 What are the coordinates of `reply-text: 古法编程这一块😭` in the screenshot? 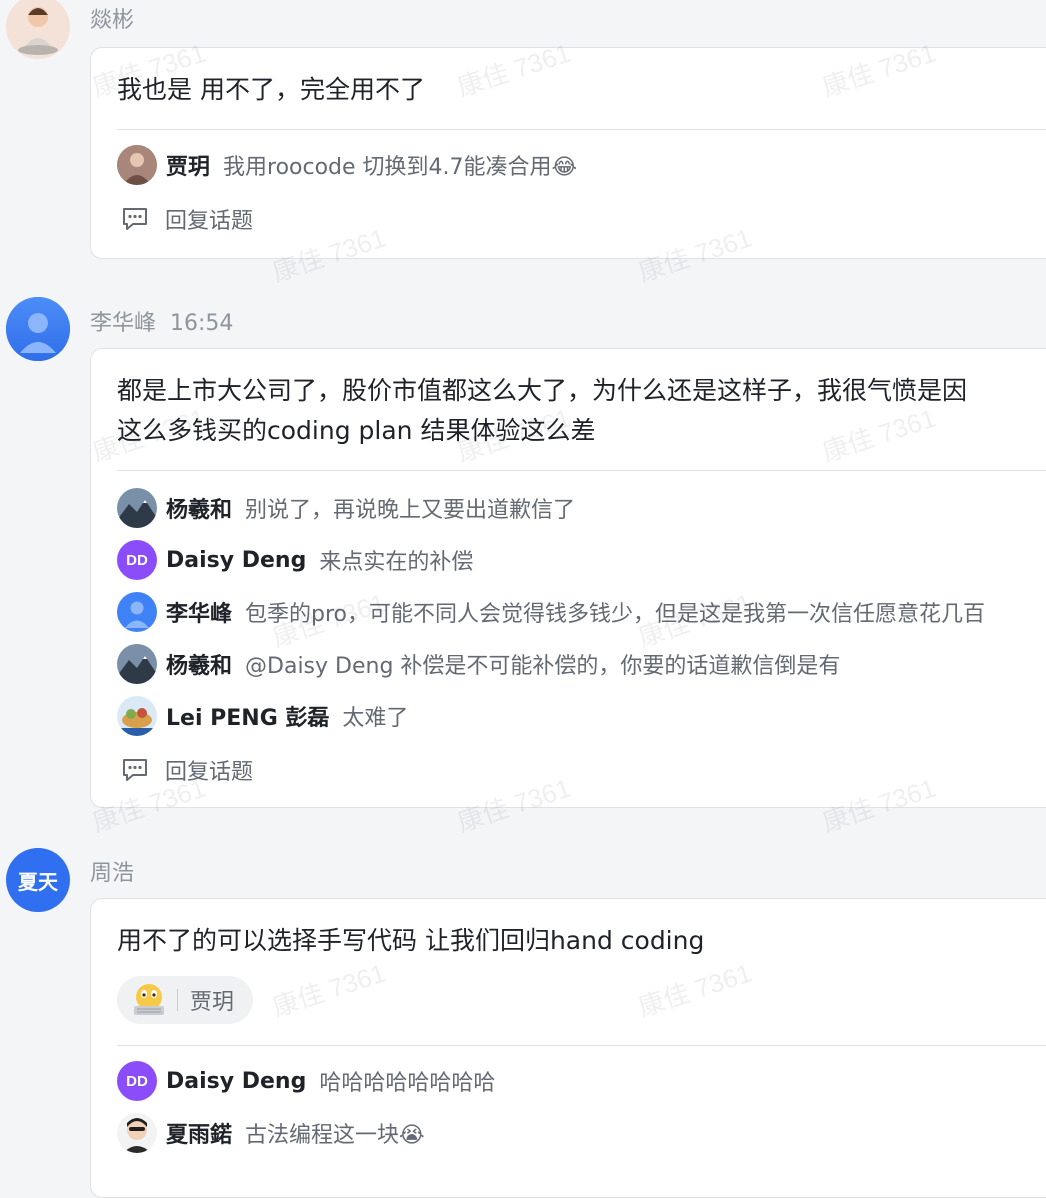 It's located at (335, 1135).